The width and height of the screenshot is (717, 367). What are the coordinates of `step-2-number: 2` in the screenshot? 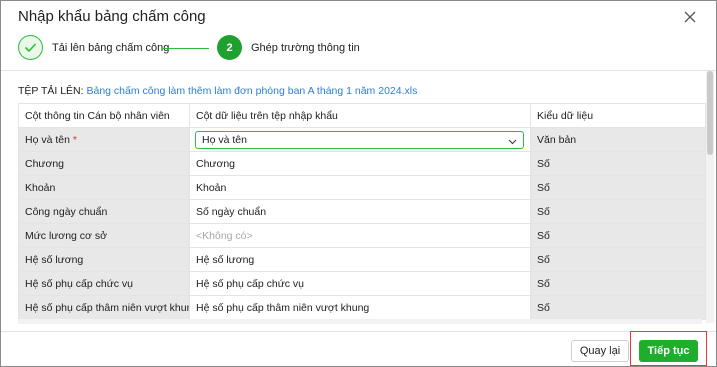 It's located at (229, 47).